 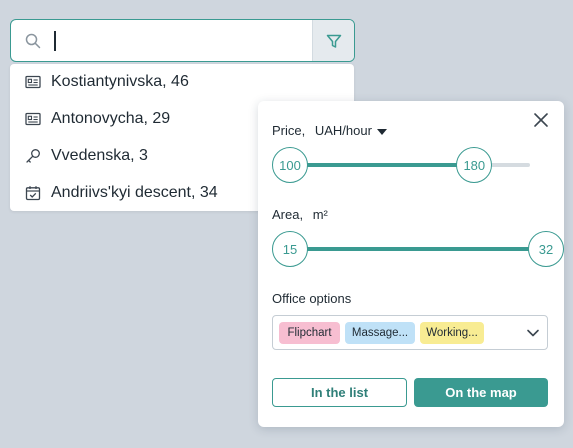 What do you see at coordinates (33, 156) in the screenshot?
I see `key-icon` at bounding box center [33, 156].